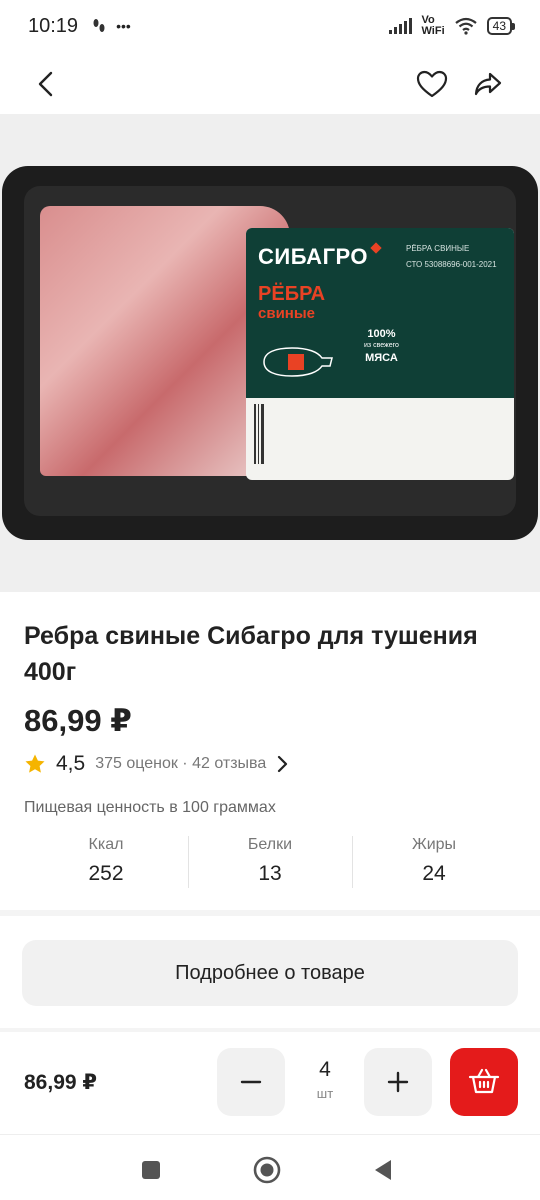  I want to click on label-percent-badge: 100% из свежего МЯСА, so click(381, 346).